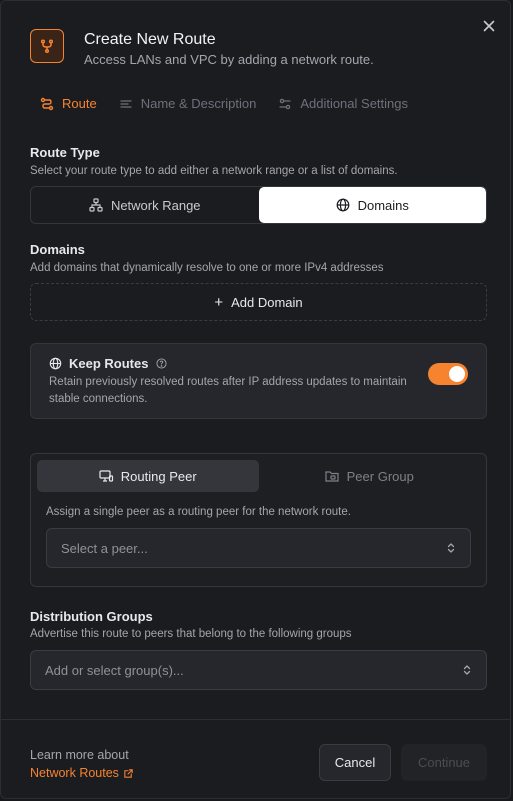 The width and height of the screenshot is (513, 801). I want to click on keep-routes-title: Keep Routes, so click(109, 363).